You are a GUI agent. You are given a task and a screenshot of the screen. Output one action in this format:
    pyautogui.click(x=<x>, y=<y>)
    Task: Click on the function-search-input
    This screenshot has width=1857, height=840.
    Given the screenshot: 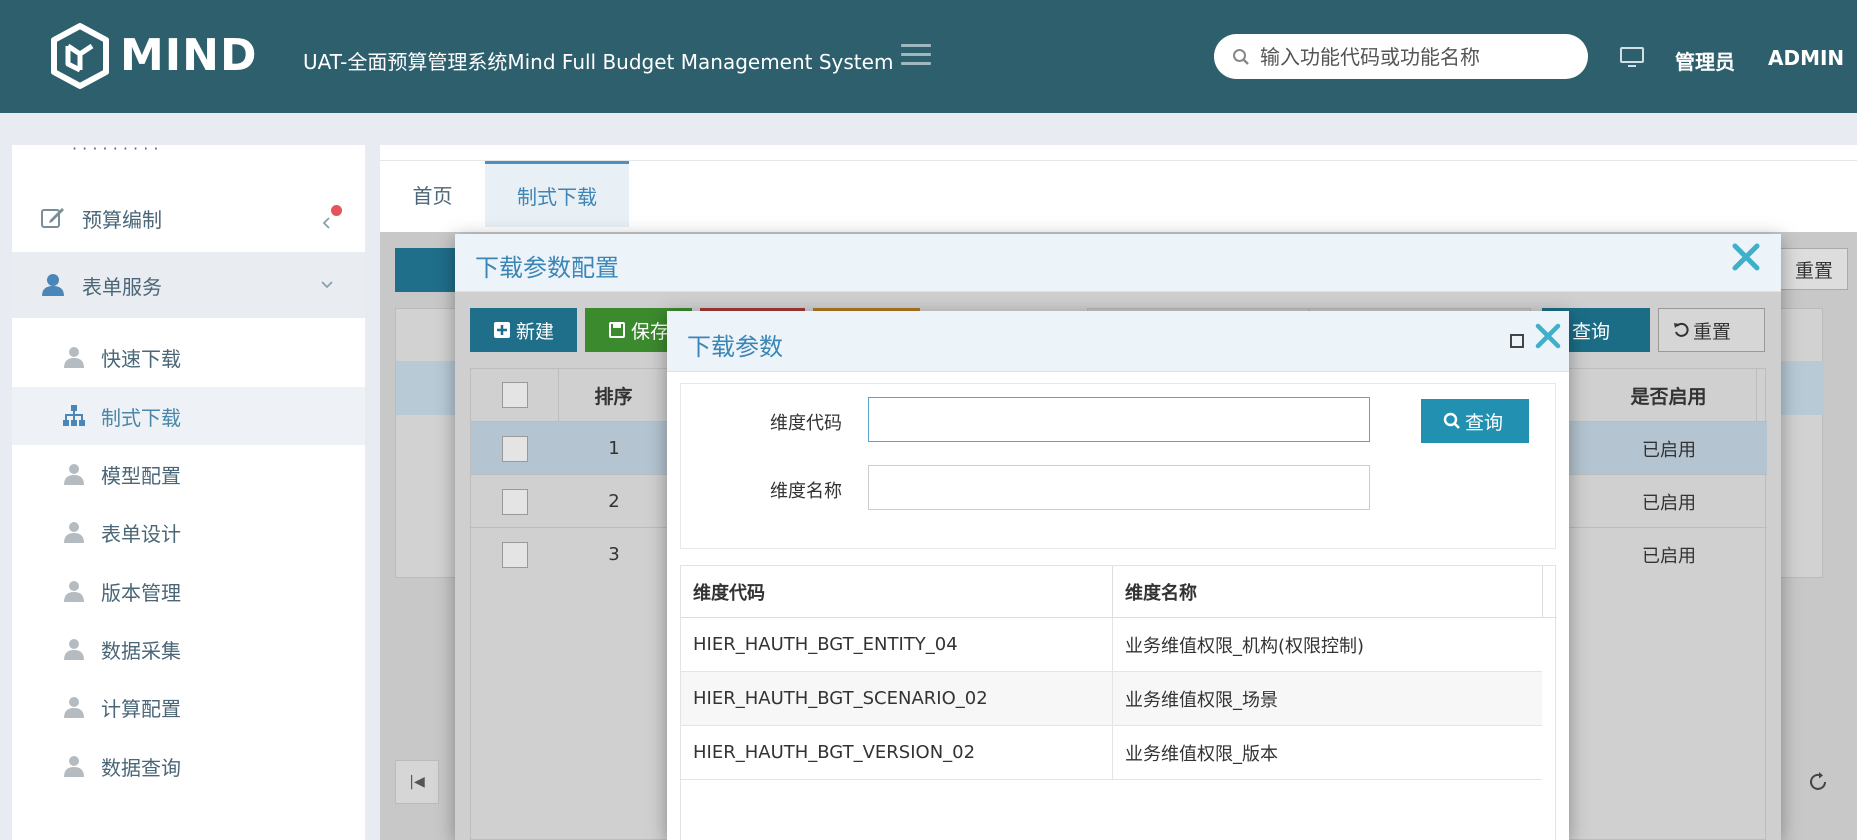 What is the action you would take?
    pyautogui.click(x=1410, y=56)
    